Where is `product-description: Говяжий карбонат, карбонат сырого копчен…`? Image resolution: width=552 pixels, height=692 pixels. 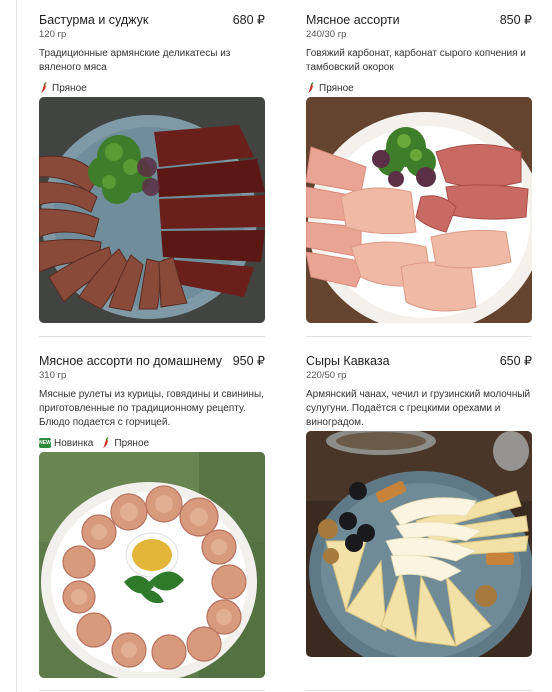 product-description: Говяжий карбонат, карбонат сырого копчен… is located at coordinates (416, 60).